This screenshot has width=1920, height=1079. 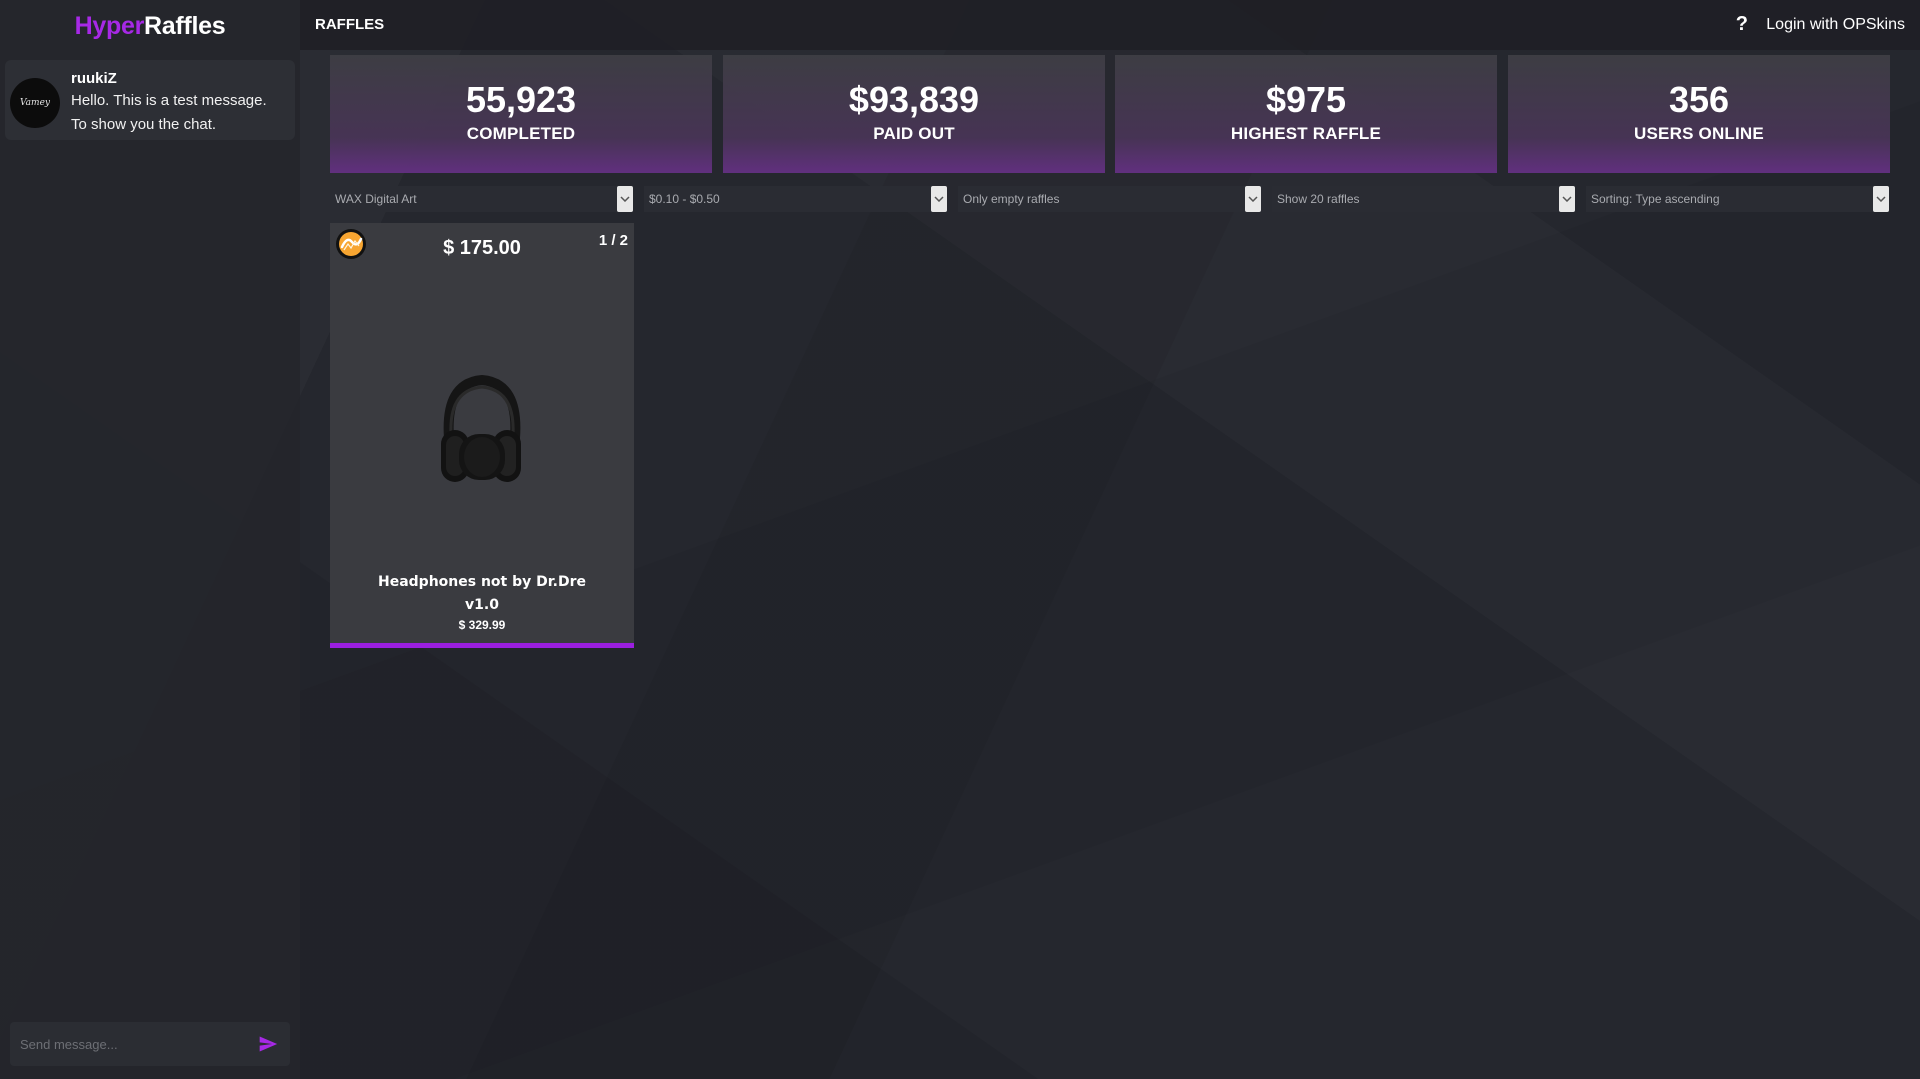 What do you see at coordinates (1699, 99) in the screenshot?
I see `stat-value: 356` at bounding box center [1699, 99].